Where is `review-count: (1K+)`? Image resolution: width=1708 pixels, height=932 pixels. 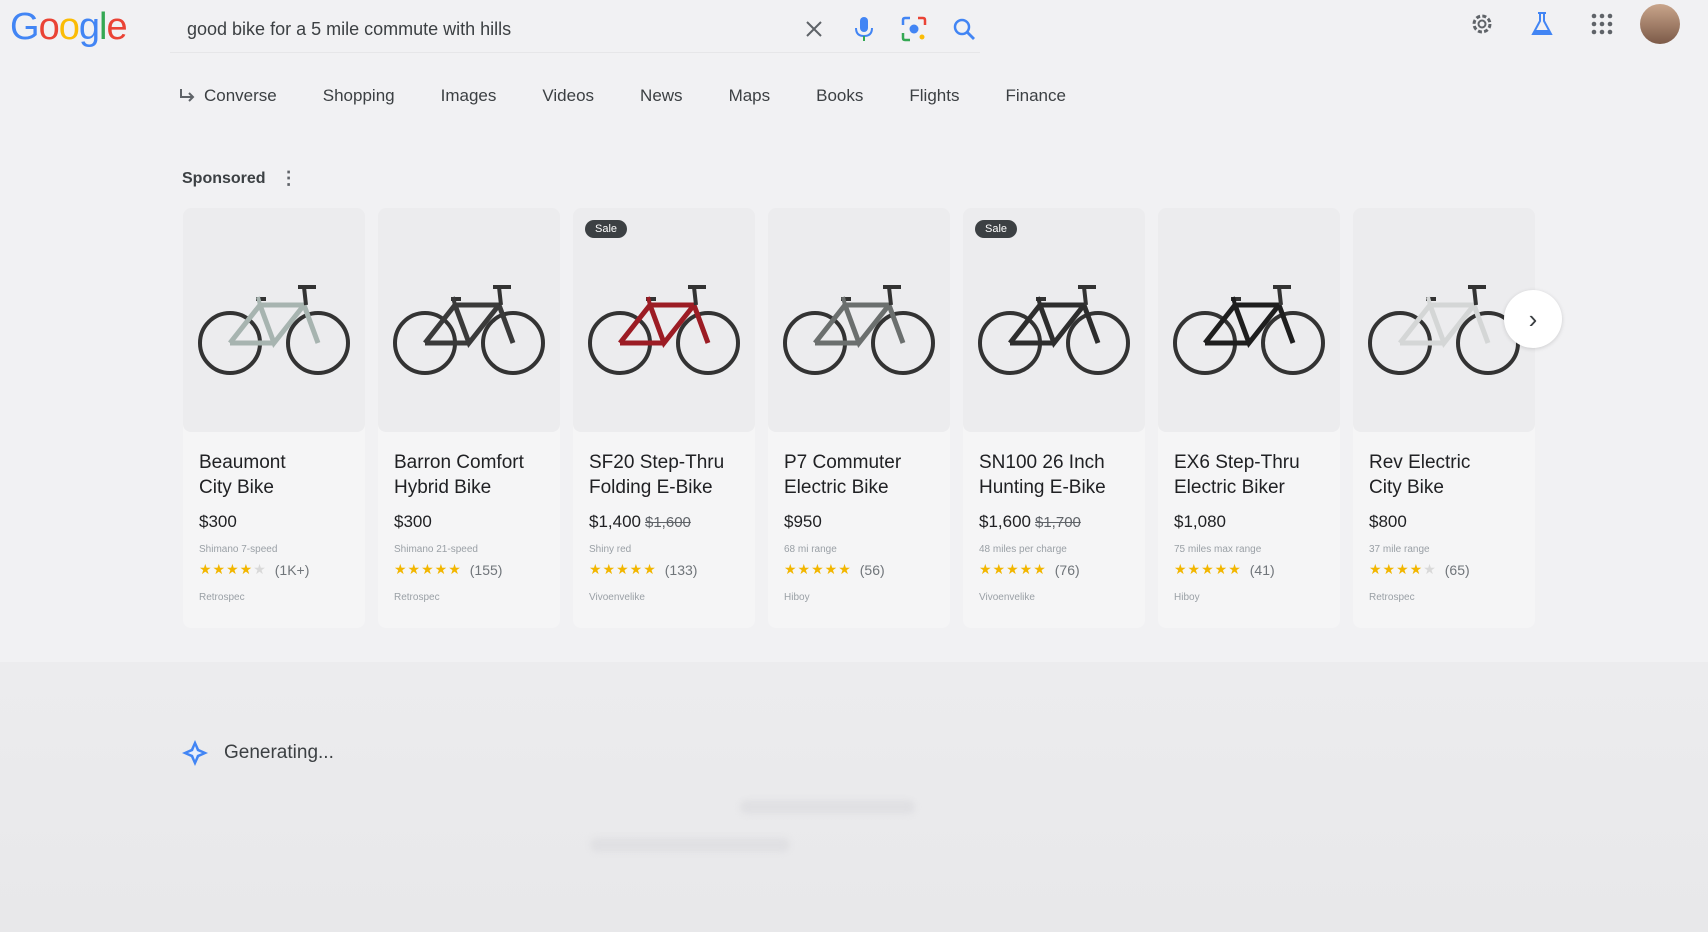 review-count: (1K+) is located at coordinates (292, 569).